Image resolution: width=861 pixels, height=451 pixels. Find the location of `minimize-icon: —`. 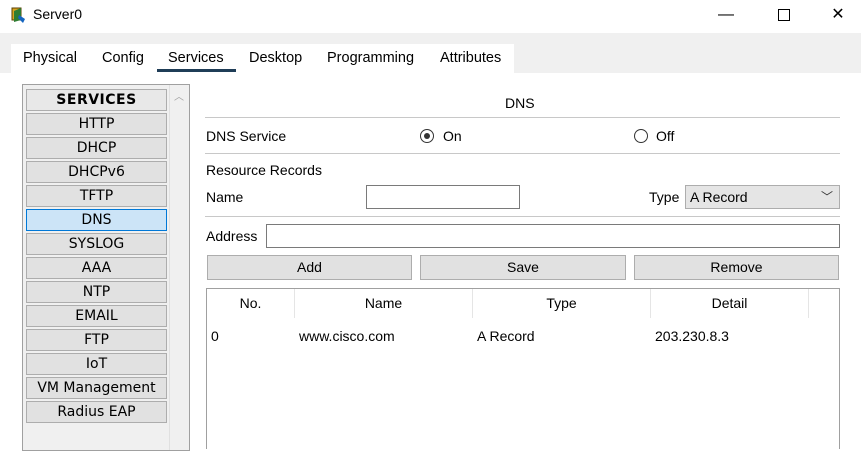

minimize-icon: — is located at coordinates (726, 14).